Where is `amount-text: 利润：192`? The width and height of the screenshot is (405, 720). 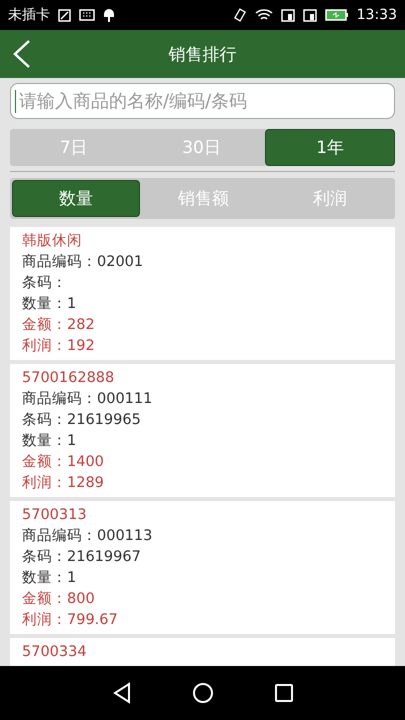
amount-text: 利润：192 is located at coordinates (59, 346).